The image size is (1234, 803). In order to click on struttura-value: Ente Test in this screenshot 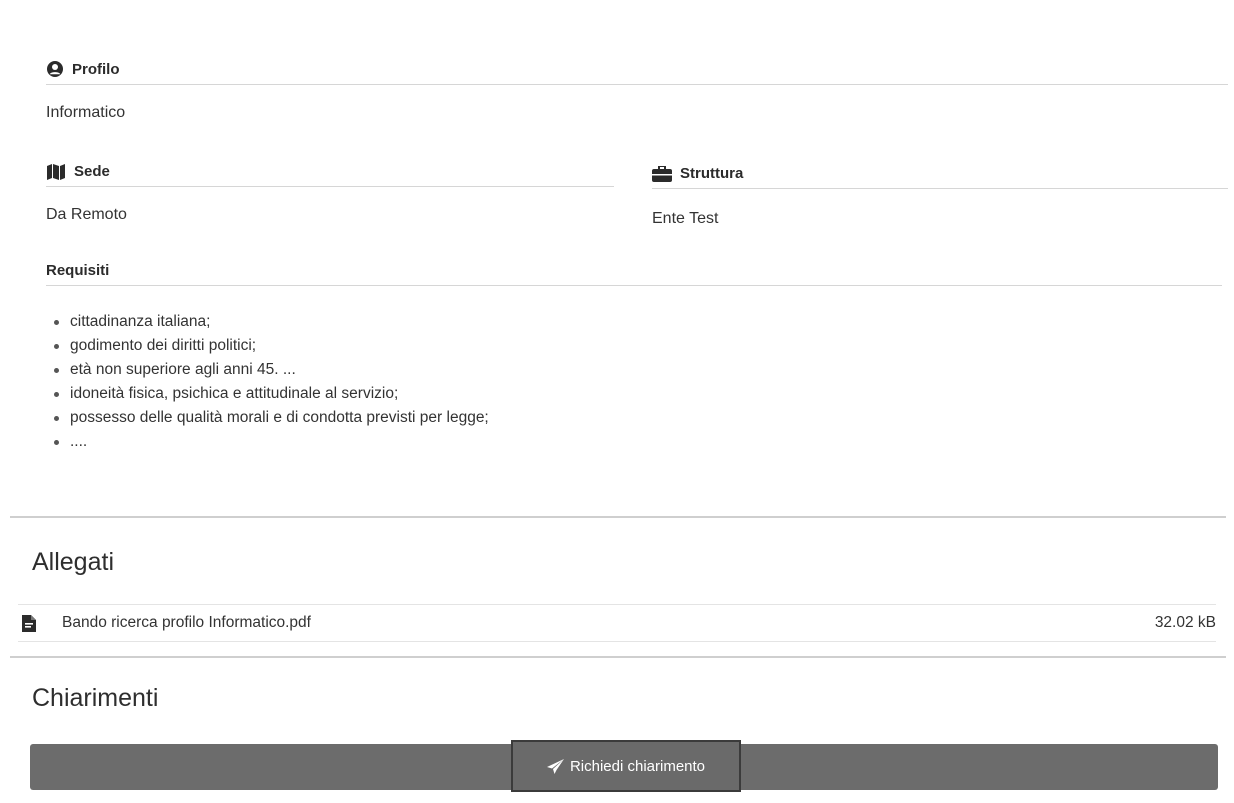, I will do `click(685, 218)`.